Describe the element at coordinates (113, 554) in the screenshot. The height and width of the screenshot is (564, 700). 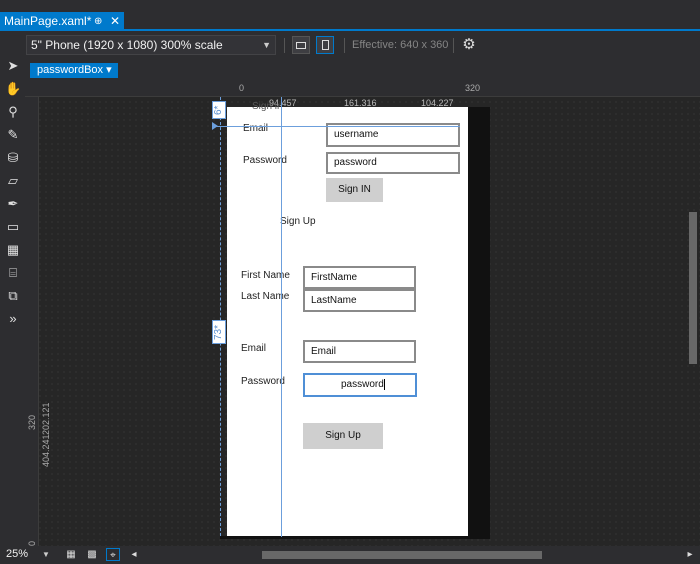
I see `snap-lines-icon: ⌖` at that location.